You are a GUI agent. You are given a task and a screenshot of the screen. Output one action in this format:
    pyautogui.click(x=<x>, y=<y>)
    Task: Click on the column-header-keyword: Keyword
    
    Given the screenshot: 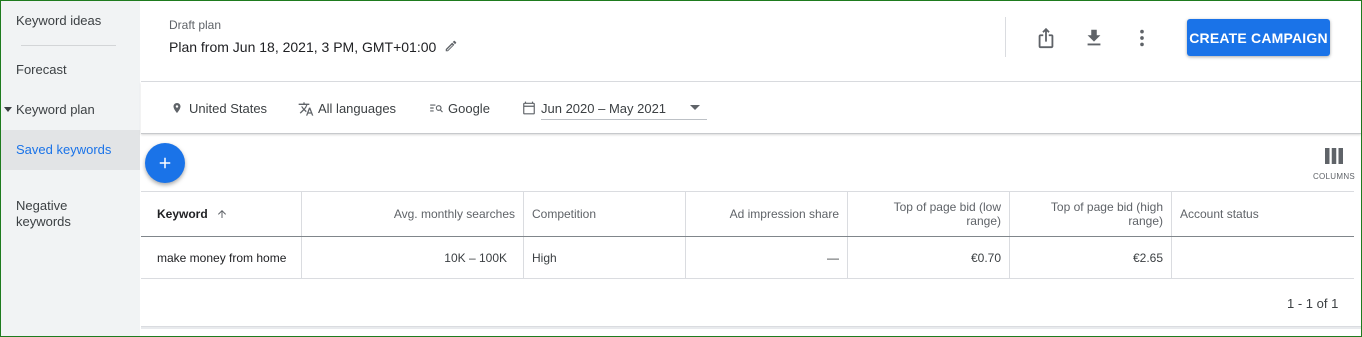 What is the action you would take?
    pyautogui.click(x=221, y=214)
    